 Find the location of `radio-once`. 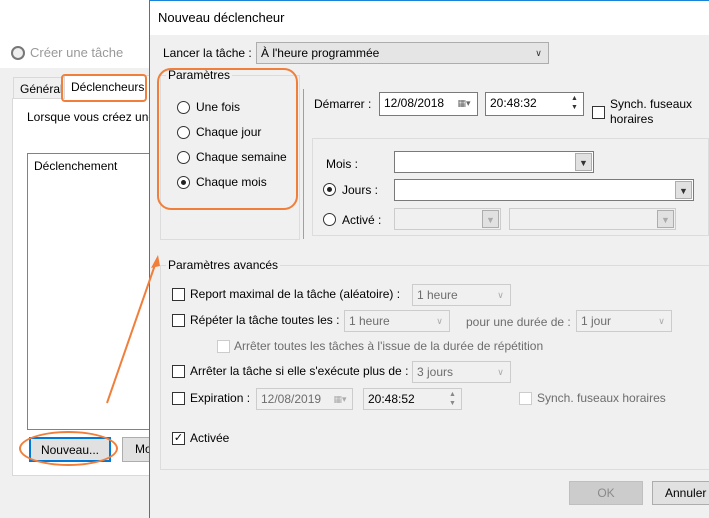

radio-once is located at coordinates (183, 107).